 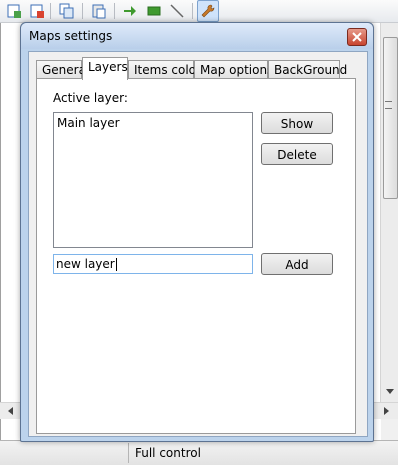 I want to click on new-layer-value: new layer, so click(x=85, y=264).